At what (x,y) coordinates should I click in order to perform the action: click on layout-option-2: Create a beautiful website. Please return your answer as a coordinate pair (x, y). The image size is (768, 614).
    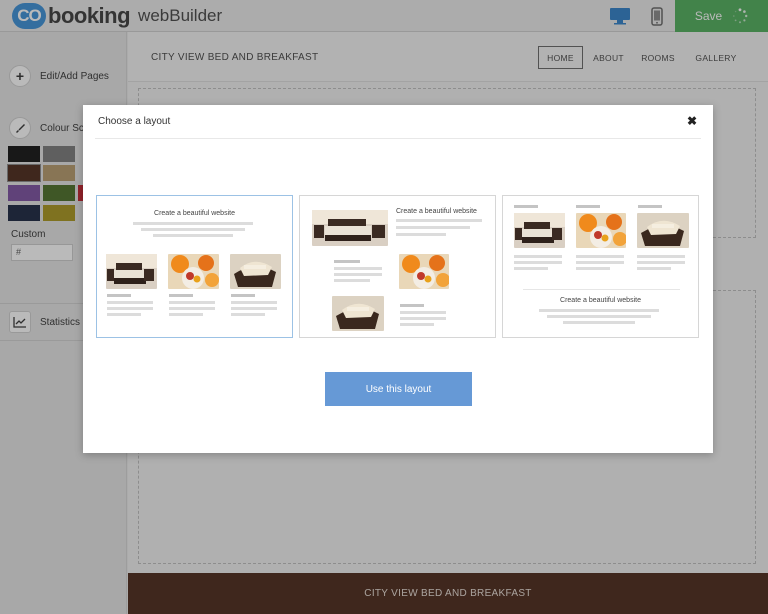
    Looking at the image, I should click on (397, 266).